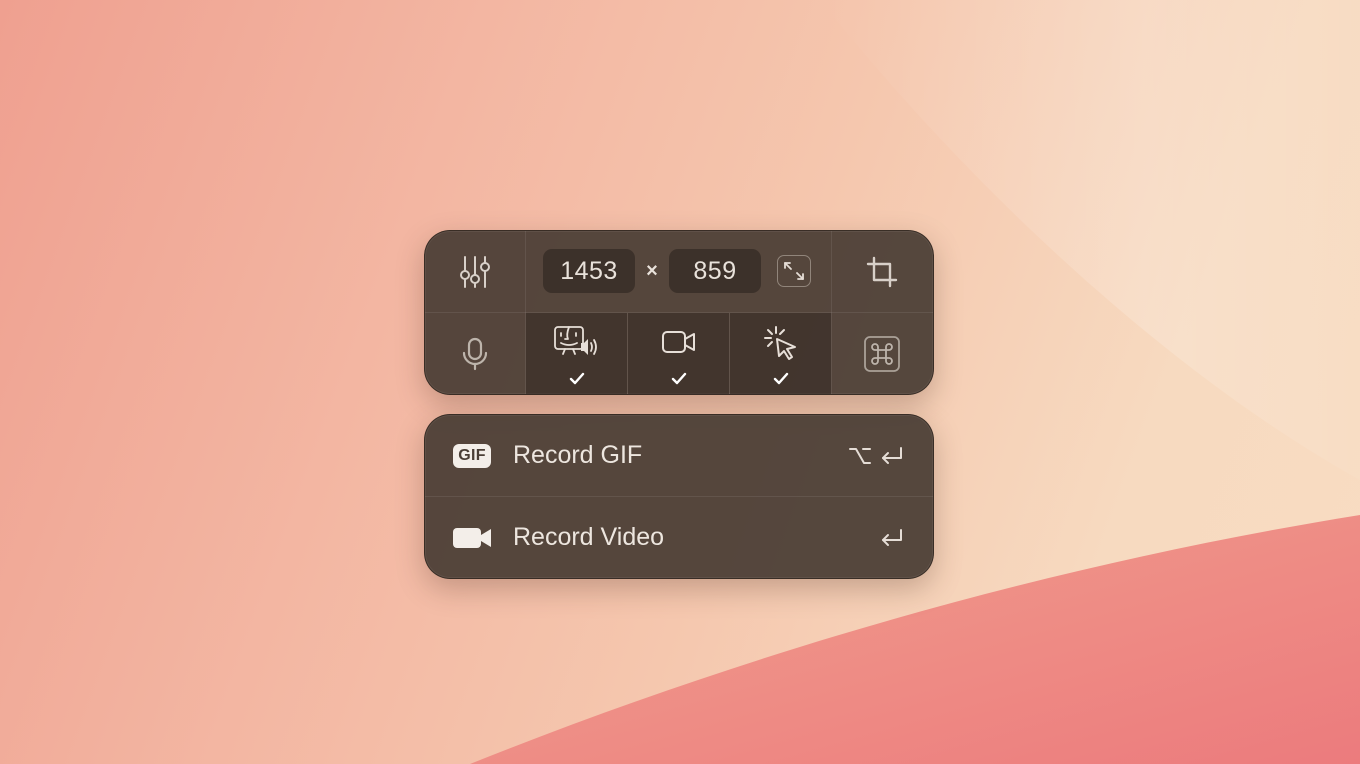 This screenshot has width=1360, height=764. I want to click on height-field: 859, so click(715, 271).